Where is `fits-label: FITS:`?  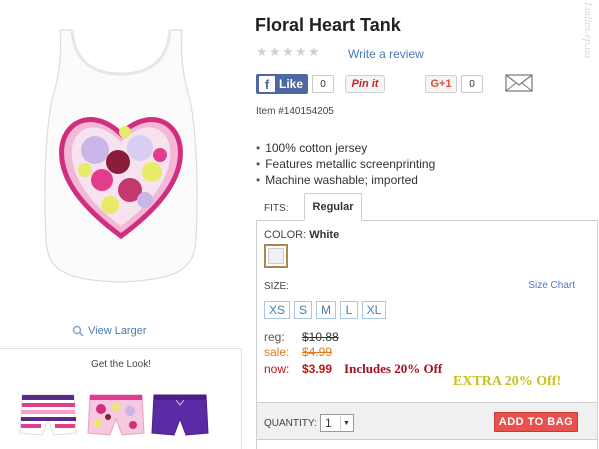 fits-label: FITS: is located at coordinates (276, 208).